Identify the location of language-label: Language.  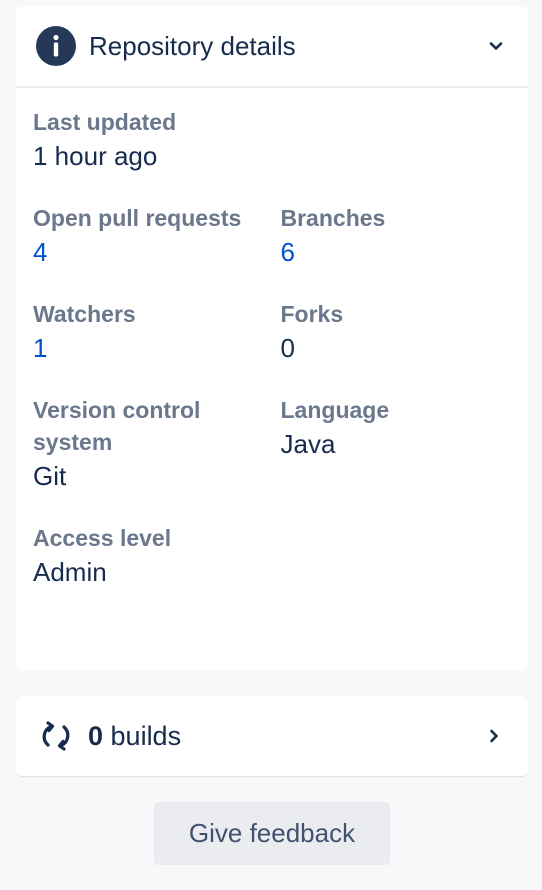
(335, 410).